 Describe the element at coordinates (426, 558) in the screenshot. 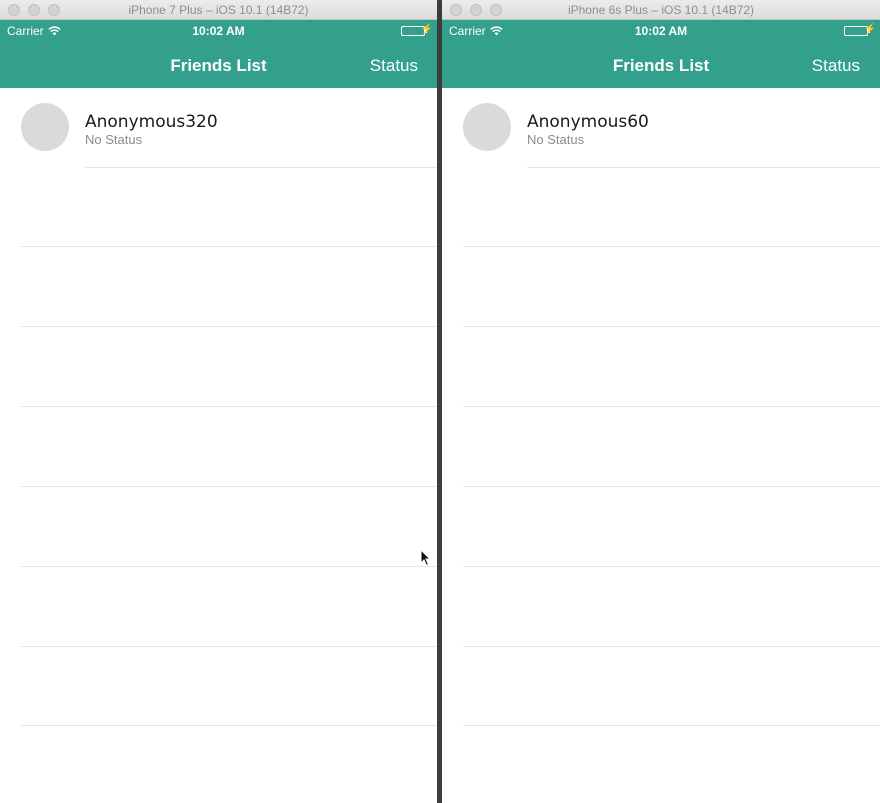

I see `mouse-cursor-icon` at that location.